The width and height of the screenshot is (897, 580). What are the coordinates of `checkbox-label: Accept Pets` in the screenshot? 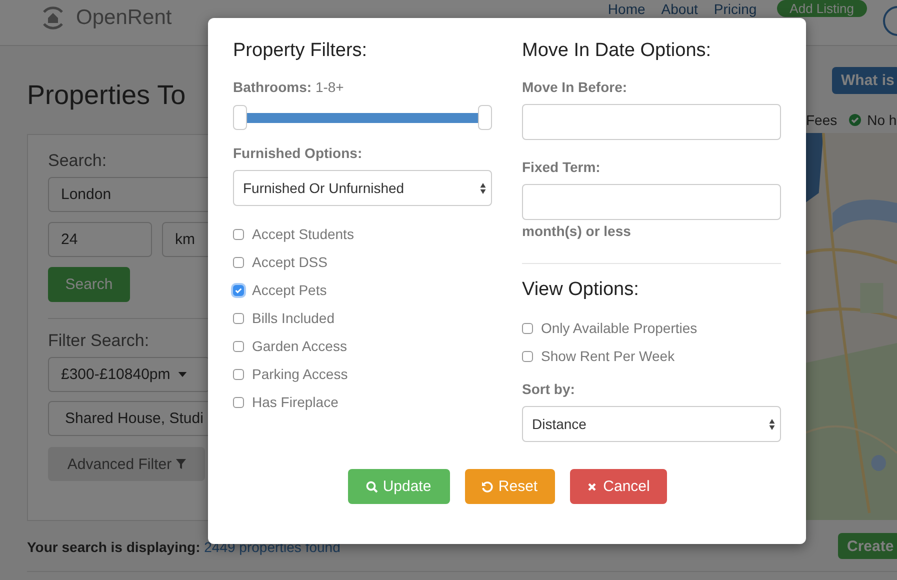 It's located at (289, 290).